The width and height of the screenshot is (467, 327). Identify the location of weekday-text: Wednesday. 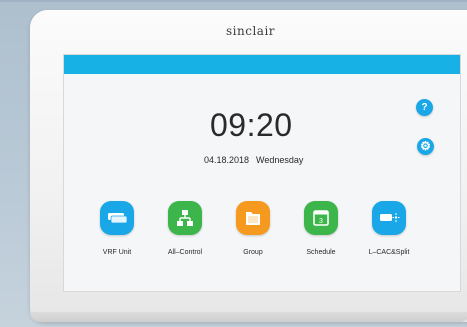
(280, 160).